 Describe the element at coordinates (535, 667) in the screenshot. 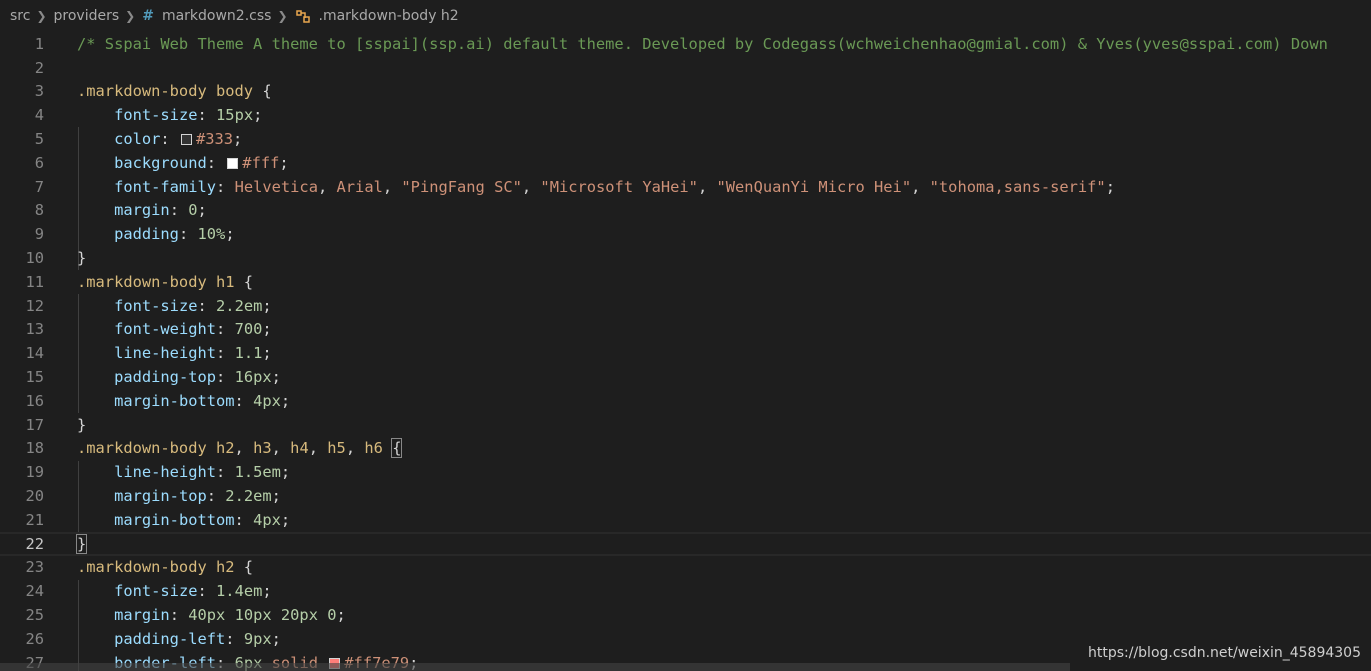

I see `horizontal-scrollbar` at that location.